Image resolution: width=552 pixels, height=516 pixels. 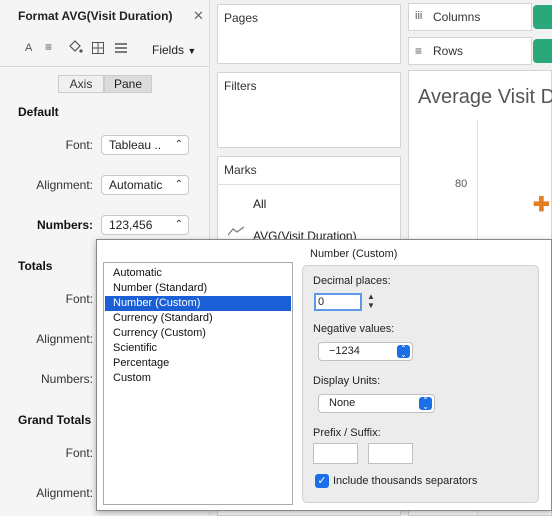 I want to click on grand-totals-alignment-label: Alignment:, so click(x=64, y=493).